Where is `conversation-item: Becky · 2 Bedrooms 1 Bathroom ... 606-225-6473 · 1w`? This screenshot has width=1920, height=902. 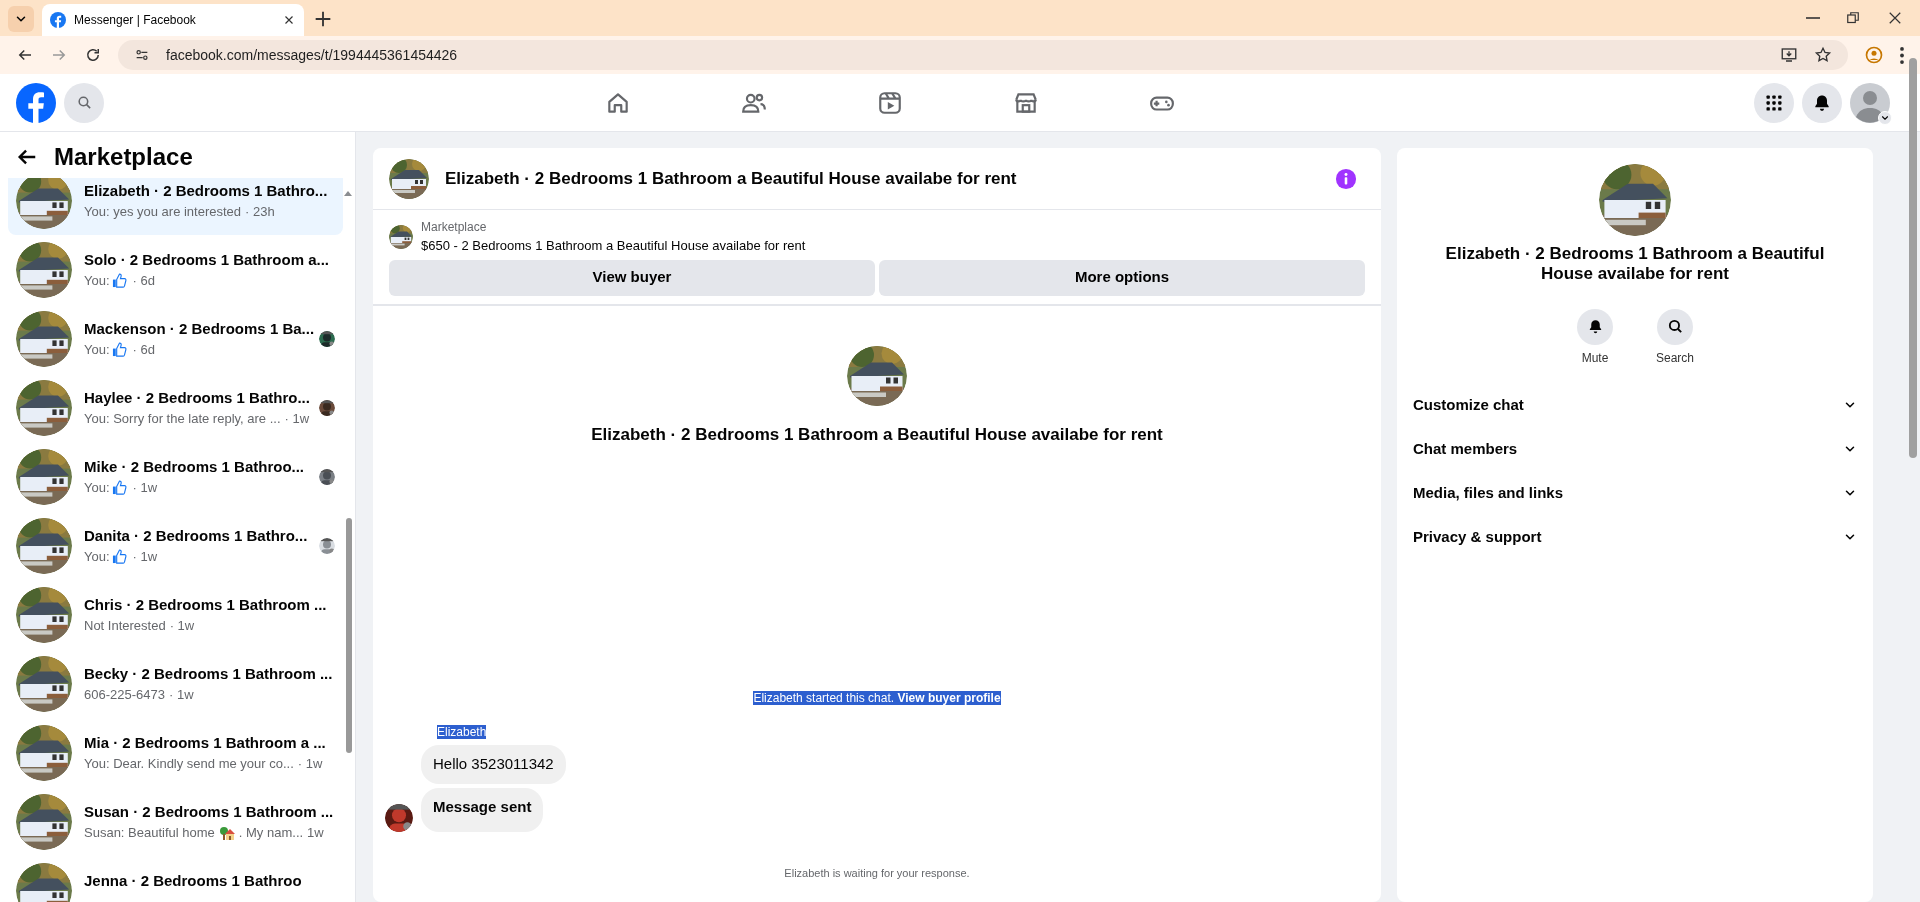
conversation-item: Becky · 2 Bedrooms 1 Bathroom ... 606-225-6473 · 1w is located at coordinates (175, 683).